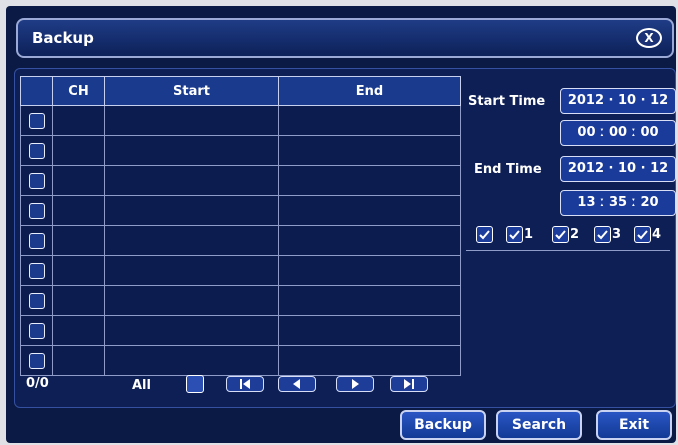  Describe the element at coordinates (191, 91) in the screenshot. I see `start-column-header: Start` at that location.